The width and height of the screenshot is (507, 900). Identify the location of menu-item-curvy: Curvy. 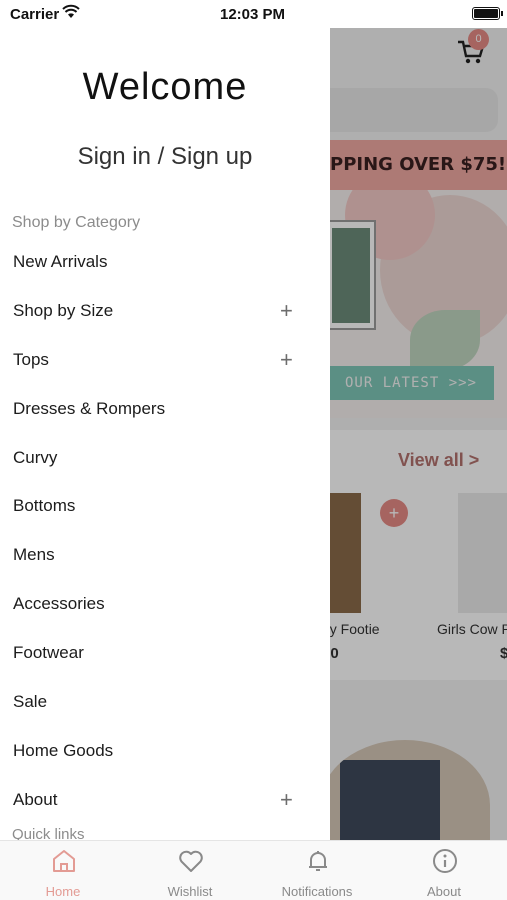
(165, 457).